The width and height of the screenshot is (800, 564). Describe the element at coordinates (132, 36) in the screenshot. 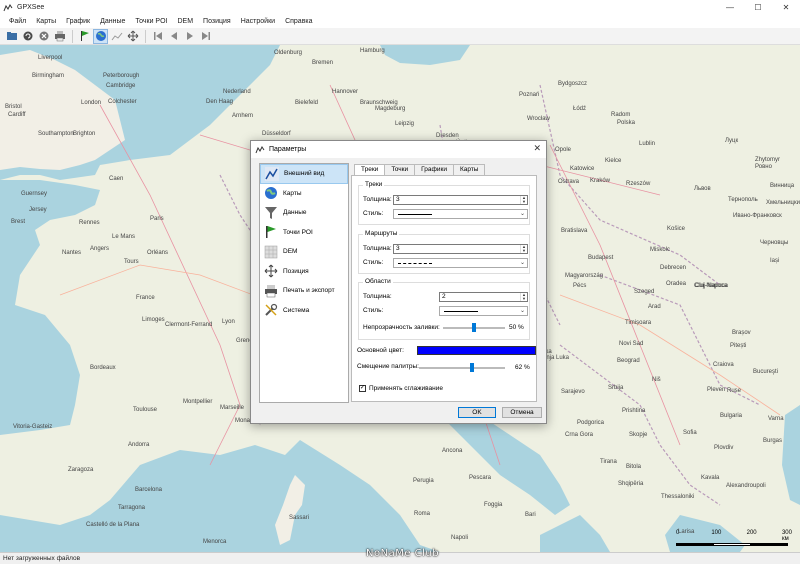

I see `fullscreen-icon` at that location.